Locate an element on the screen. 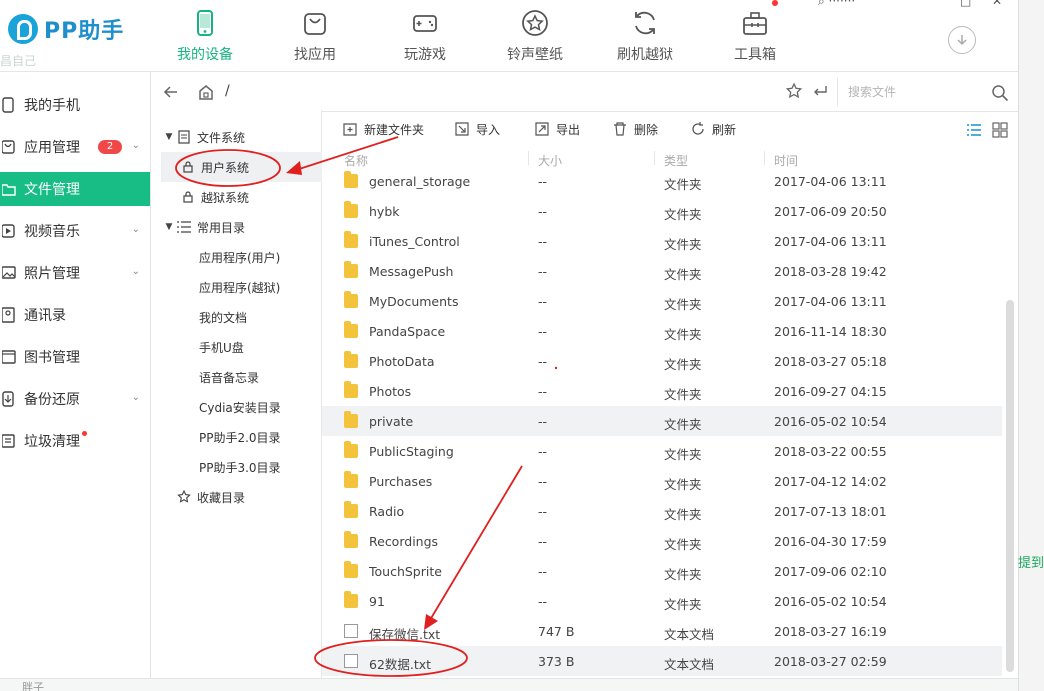 This screenshot has height=691, width=1044. app-logo: PP助手 is located at coordinates (66, 29).